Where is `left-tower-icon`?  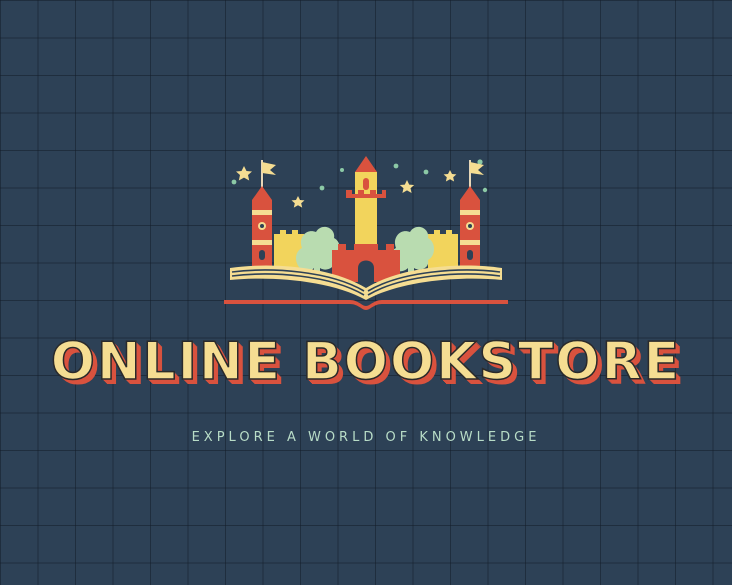 left-tower-icon is located at coordinates (264, 215).